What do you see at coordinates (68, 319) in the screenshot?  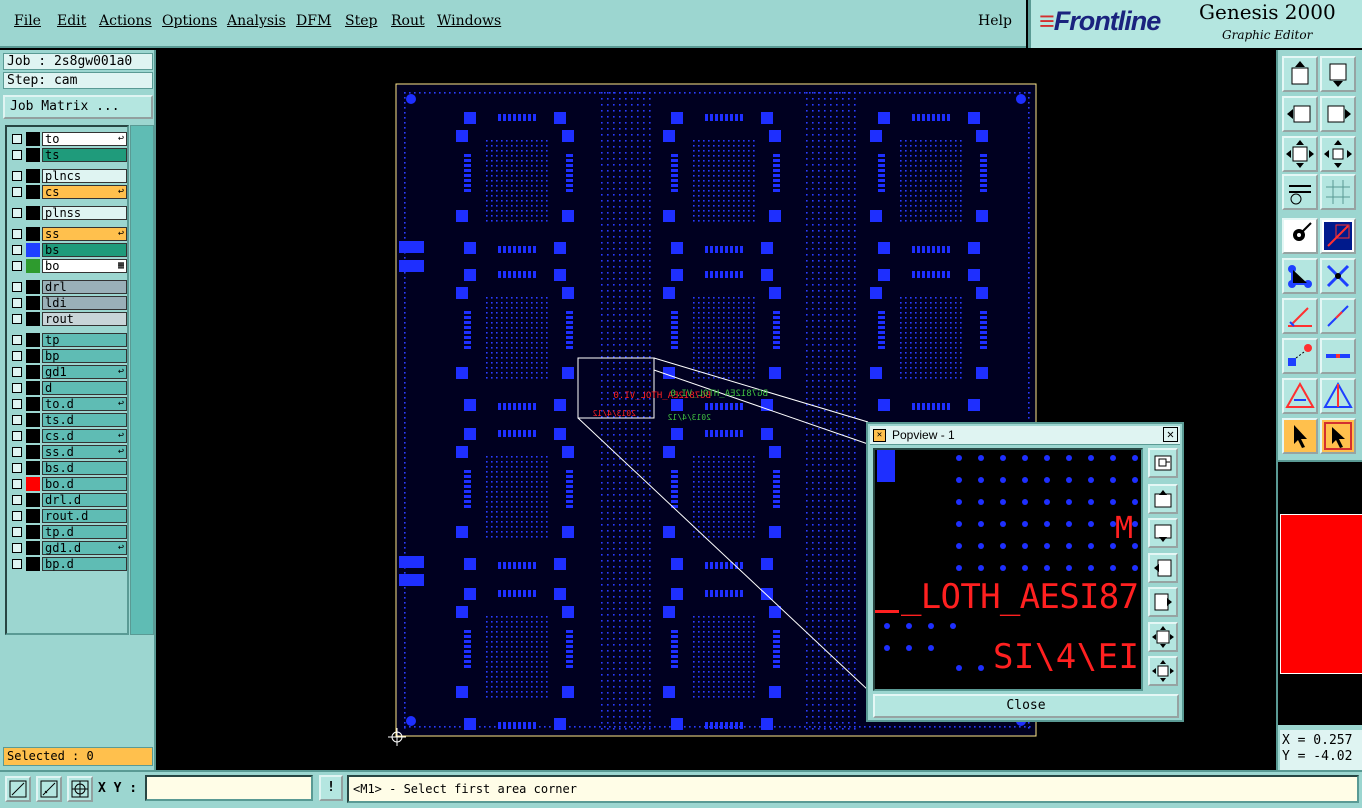 I see `layer-row-rout: rout` at bounding box center [68, 319].